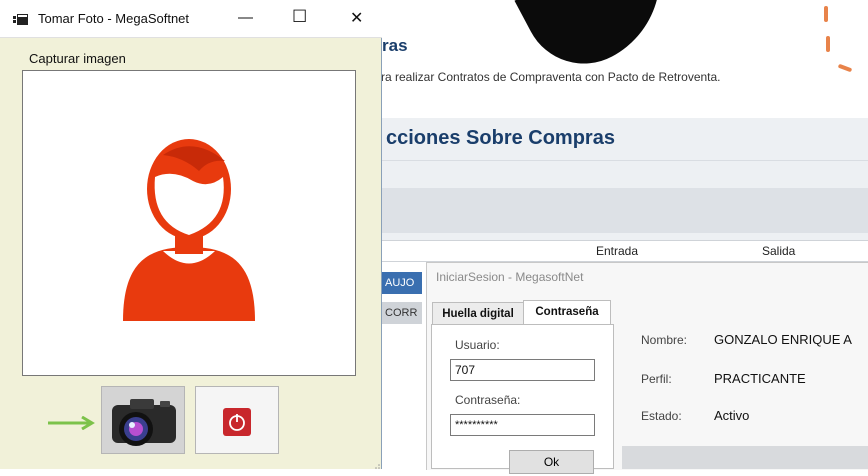  I want to click on profile-value: PRACTICANTE, so click(760, 378).